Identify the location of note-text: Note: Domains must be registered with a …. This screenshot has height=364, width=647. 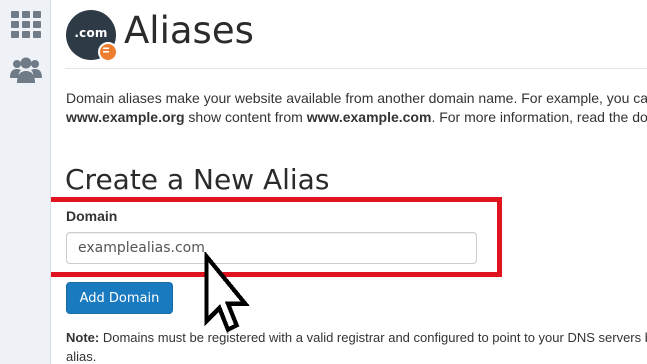
(356, 346).